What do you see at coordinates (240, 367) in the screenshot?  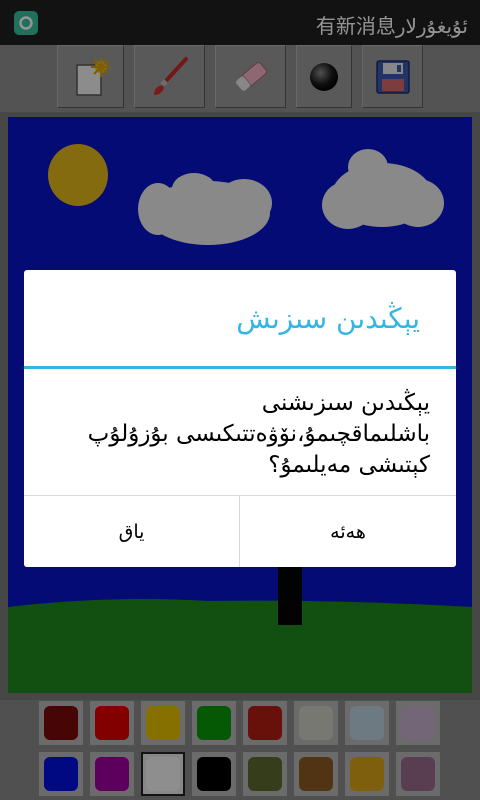 I see `dialog-title-divider` at bounding box center [240, 367].